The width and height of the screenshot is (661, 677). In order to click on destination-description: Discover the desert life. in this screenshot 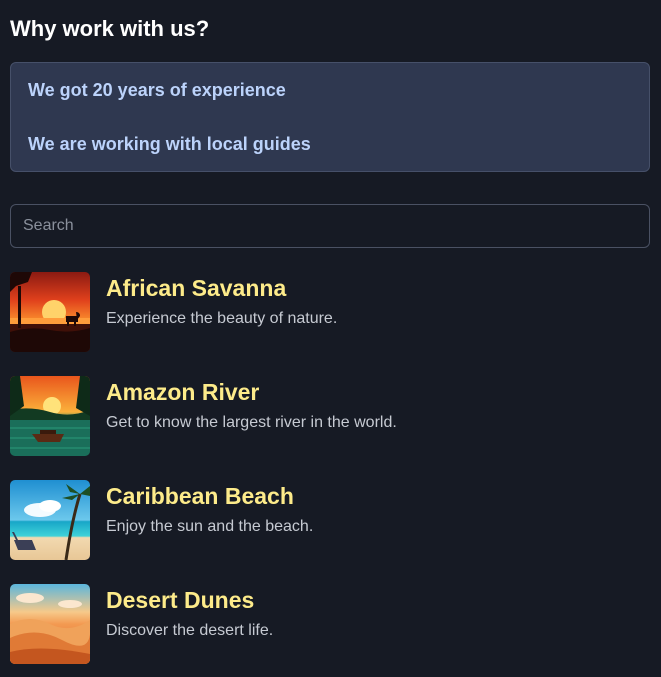, I will do `click(190, 630)`.